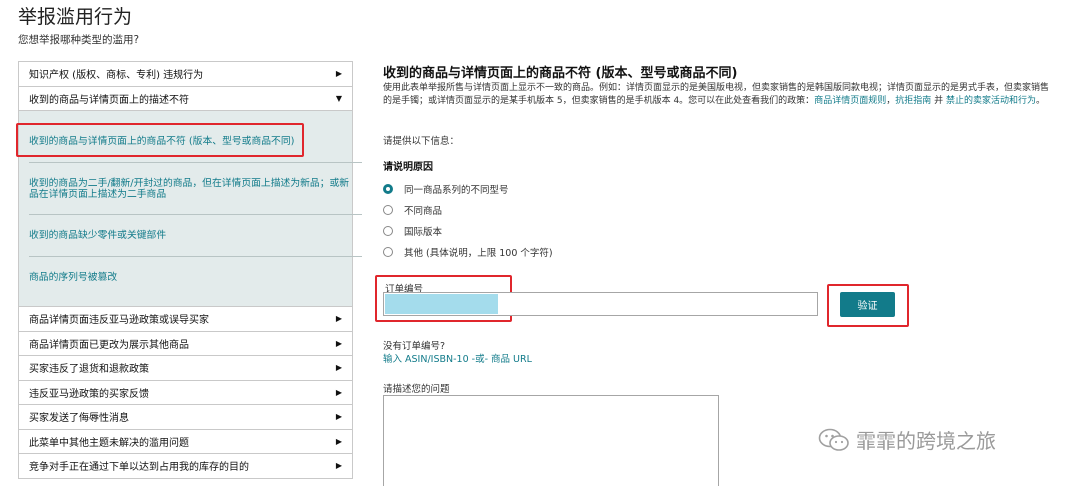 The width and height of the screenshot is (1080, 486). What do you see at coordinates (185, 392) in the screenshot?
I see `menu-item-buyer-feedback: 违反亚马逊政策的买家反馈 ▶` at bounding box center [185, 392].